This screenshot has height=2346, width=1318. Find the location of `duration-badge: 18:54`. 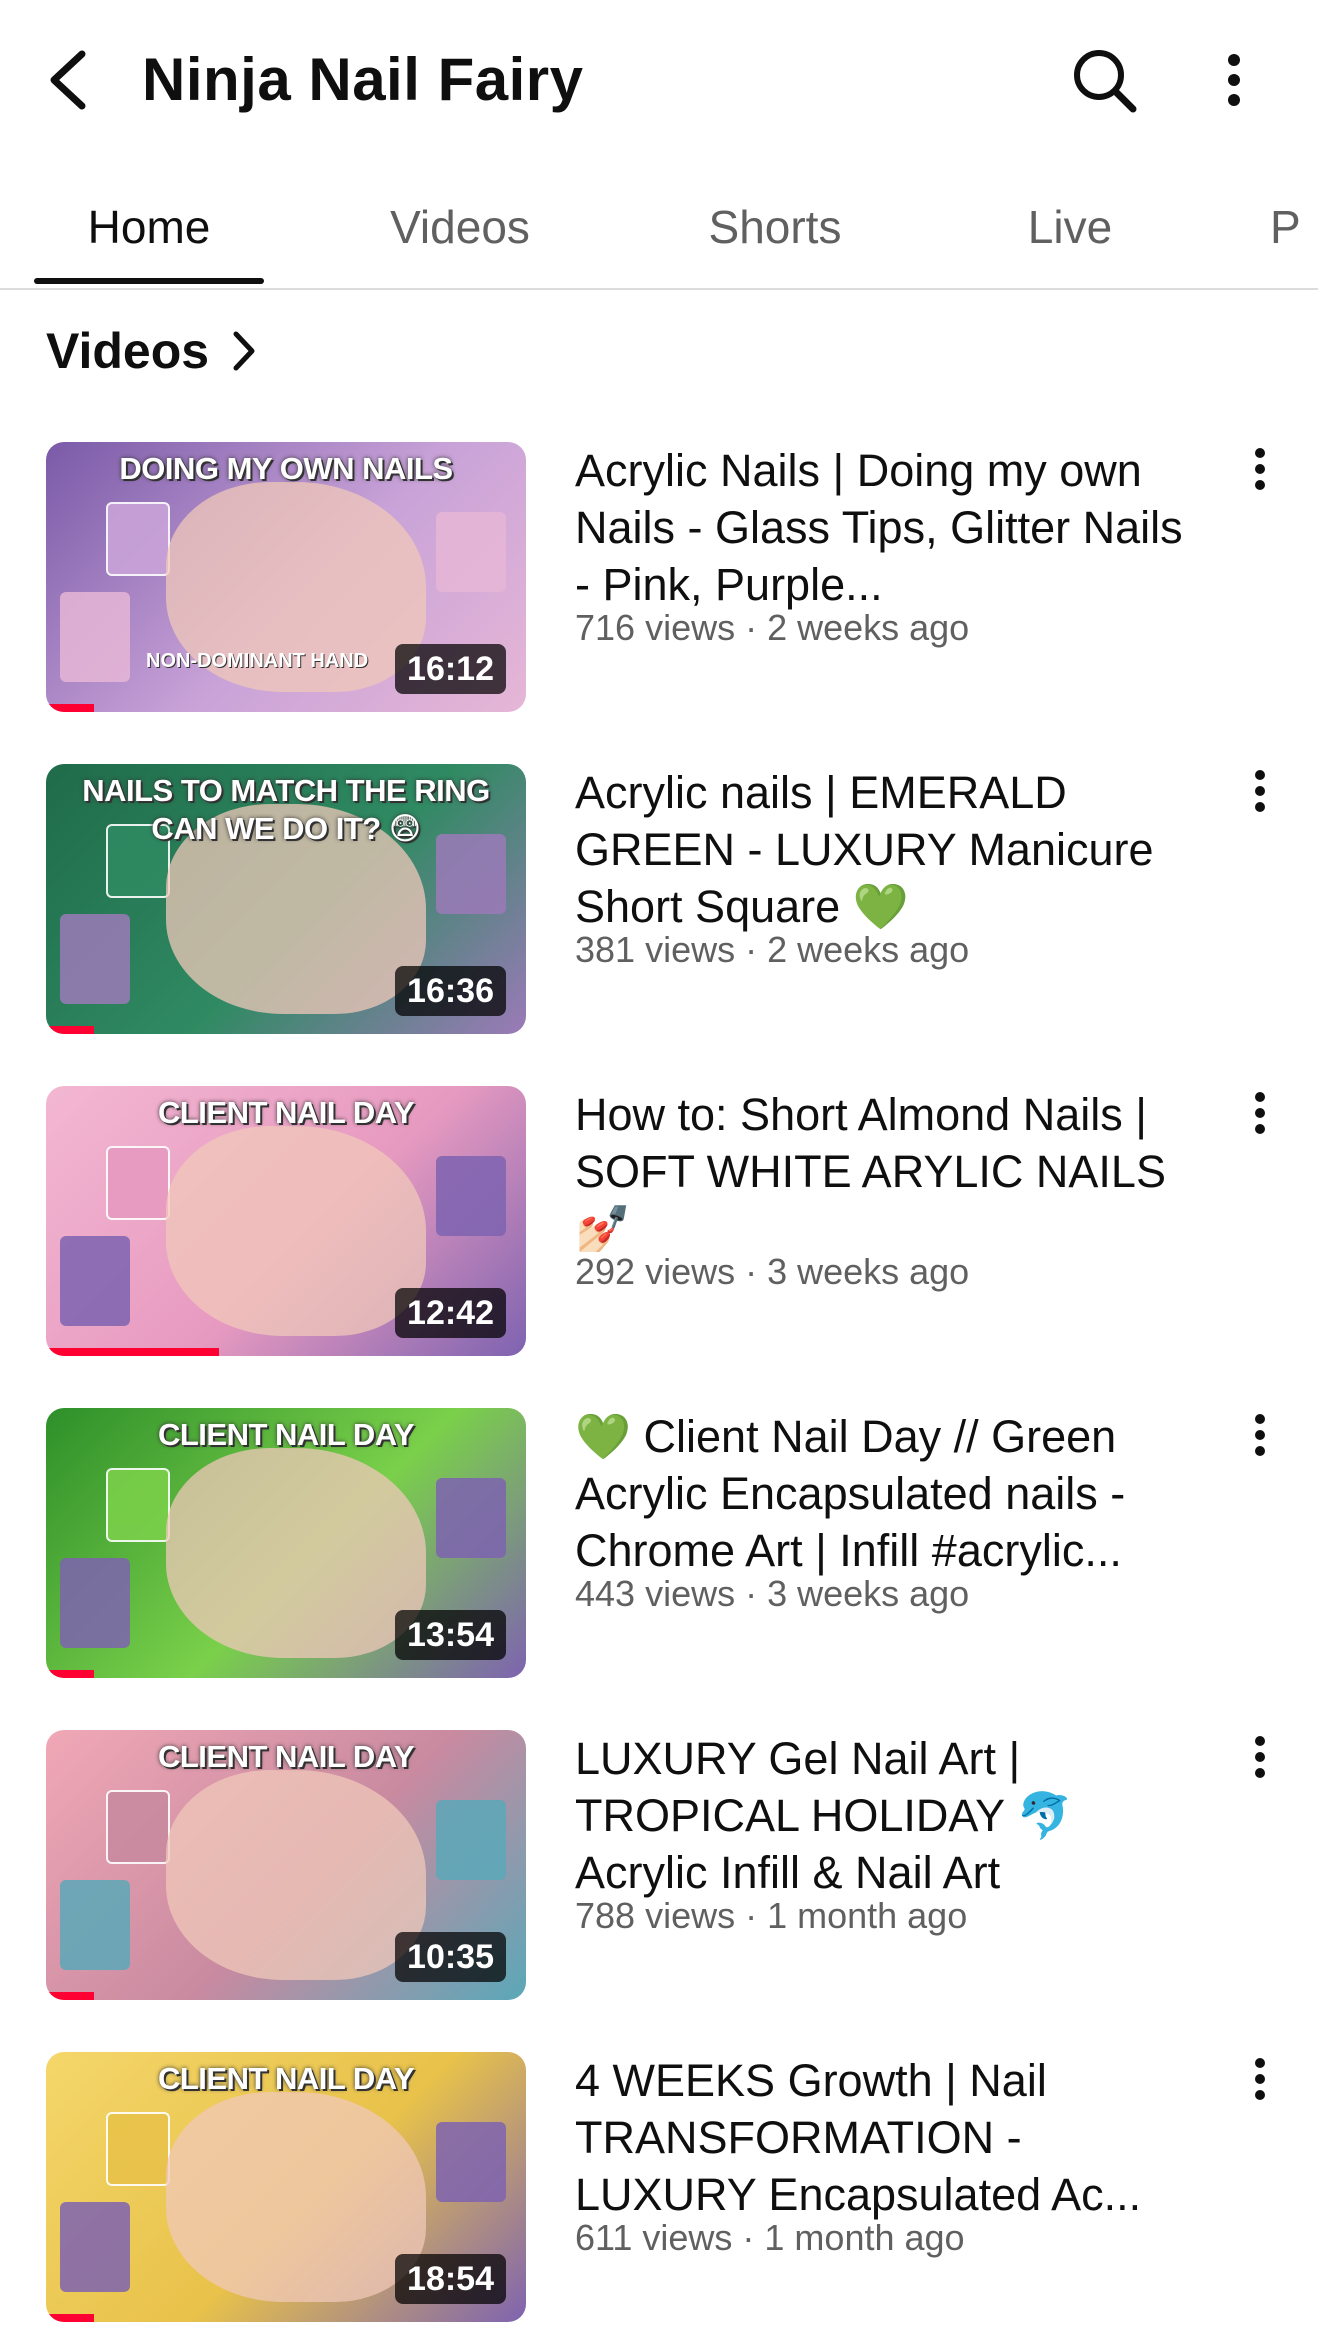

duration-badge: 18:54 is located at coordinates (450, 2279).